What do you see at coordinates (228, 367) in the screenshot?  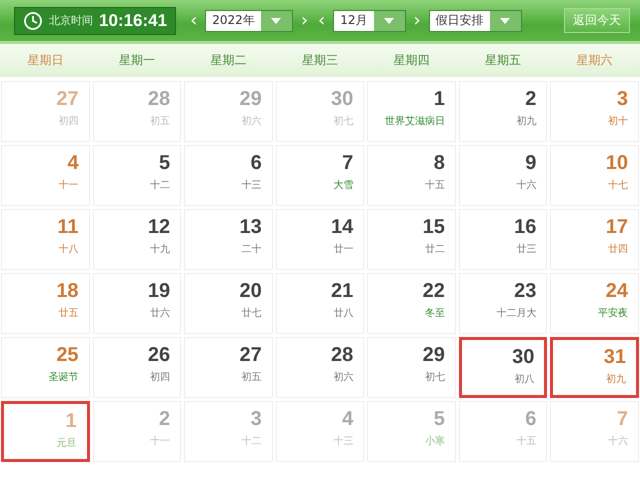 I see `day-cell: 27 初五` at bounding box center [228, 367].